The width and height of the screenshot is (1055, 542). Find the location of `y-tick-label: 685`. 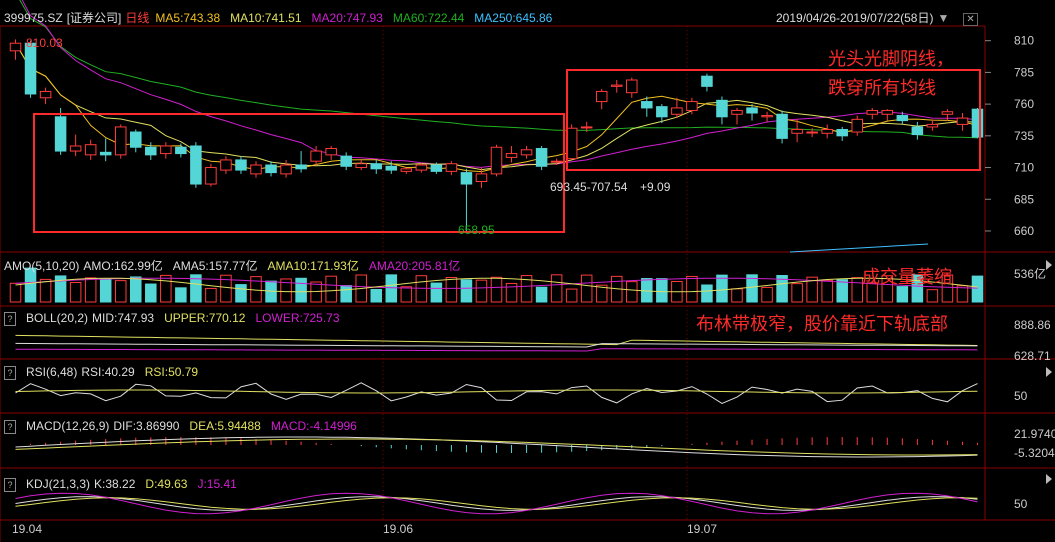

y-tick-label: 685 is located at coordinates (1024, 199).